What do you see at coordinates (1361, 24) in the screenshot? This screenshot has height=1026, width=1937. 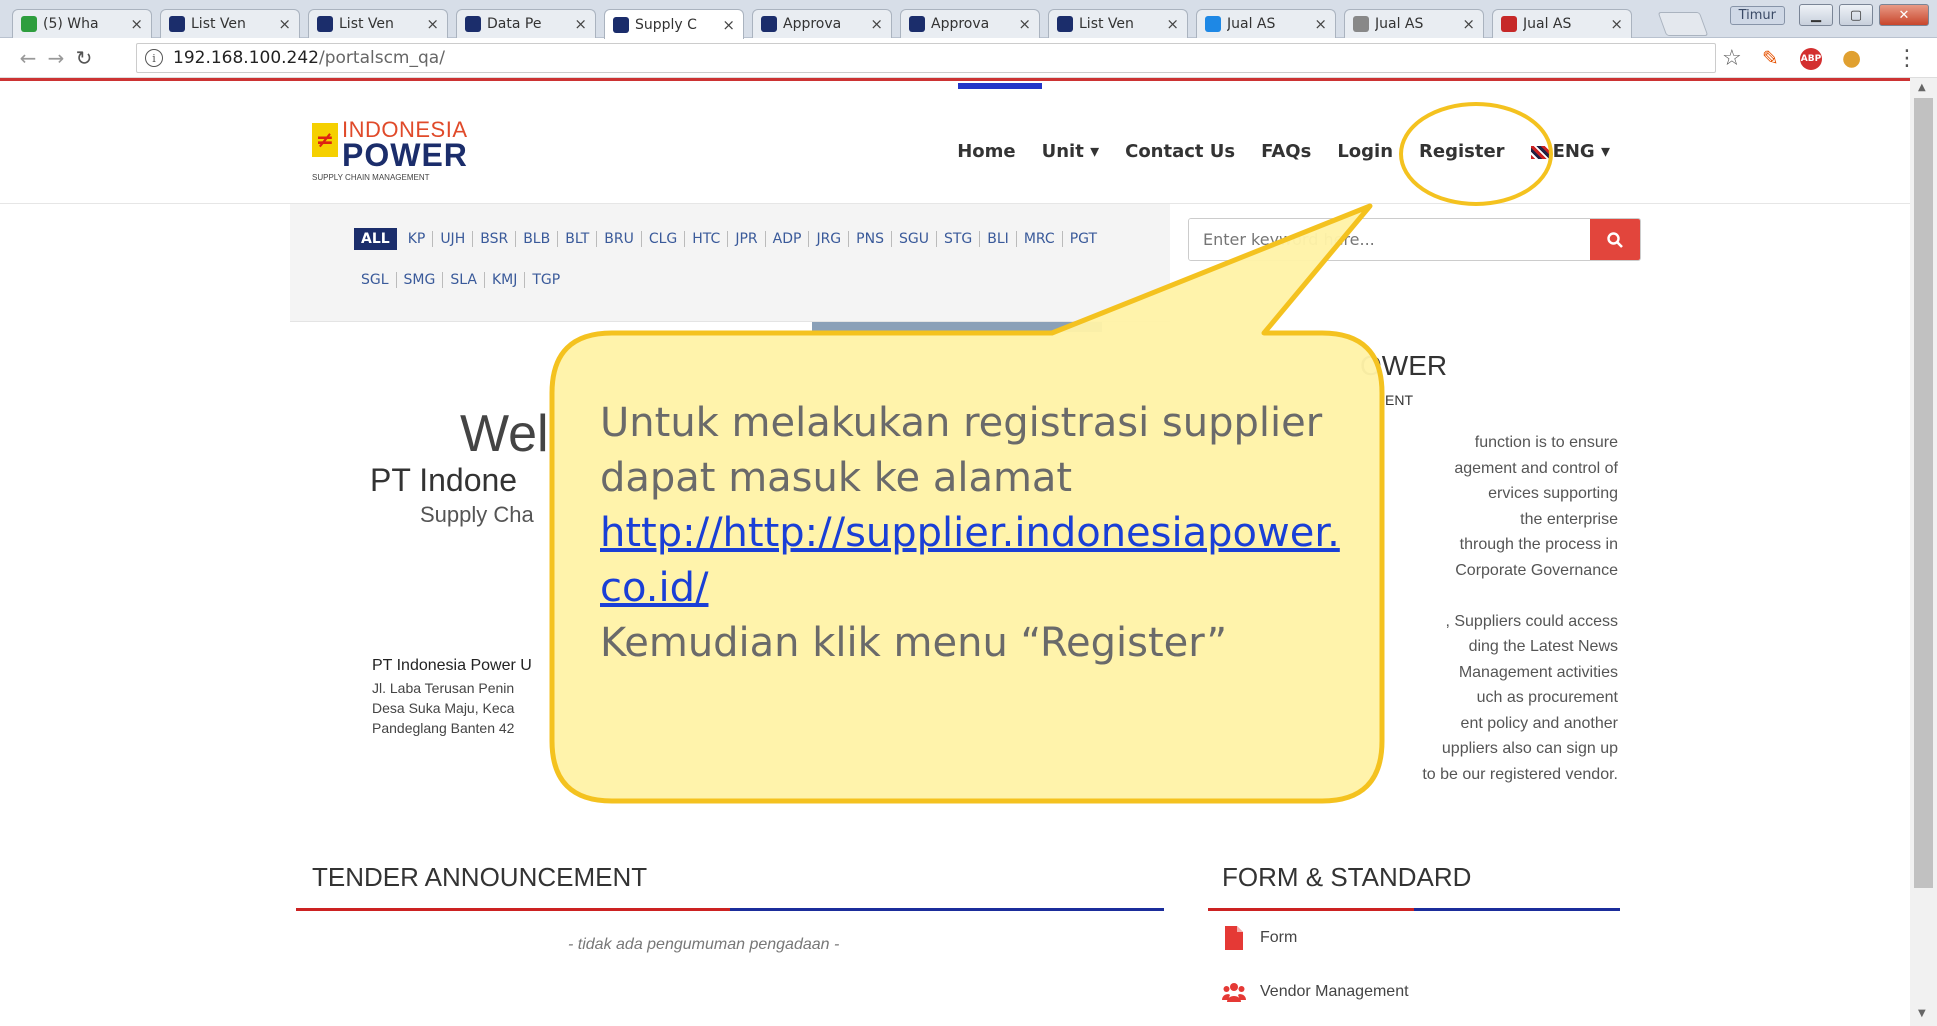 I see `dot-icon` at bounding box center [1361, 24].